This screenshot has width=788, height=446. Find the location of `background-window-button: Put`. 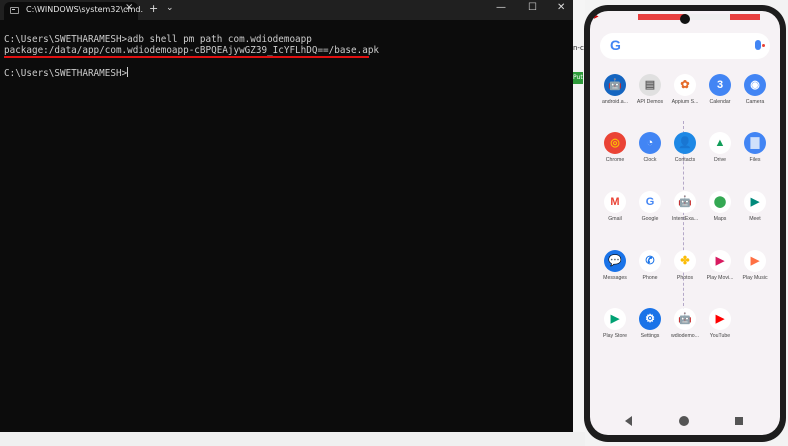

background-window-button: Put is located at coordinates (578, 78).